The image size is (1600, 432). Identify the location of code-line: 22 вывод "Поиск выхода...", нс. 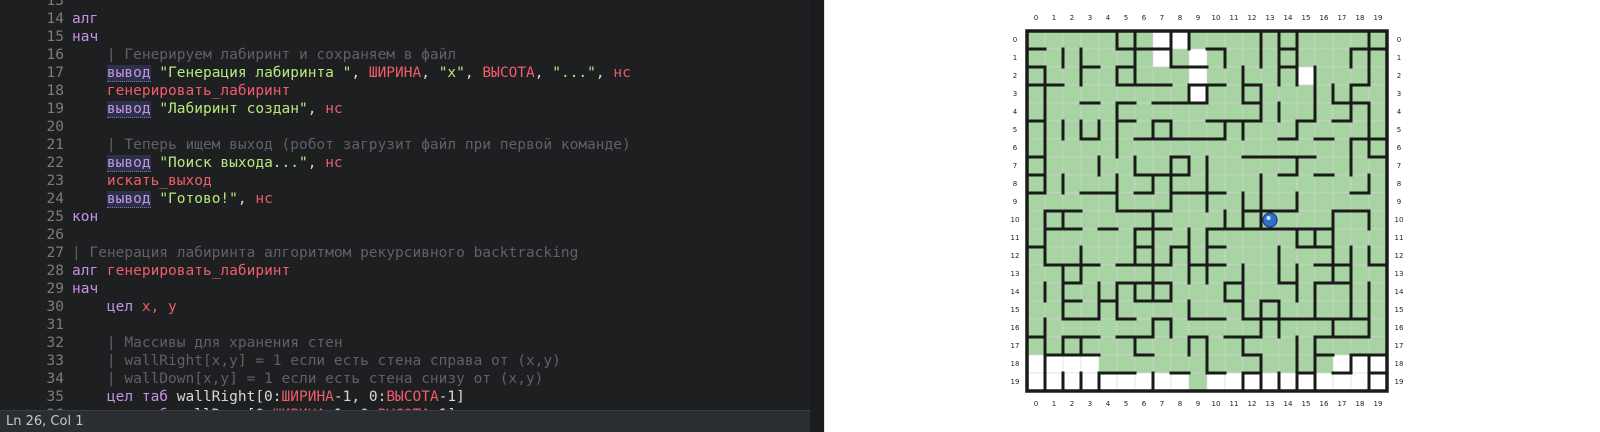
(405, 163).